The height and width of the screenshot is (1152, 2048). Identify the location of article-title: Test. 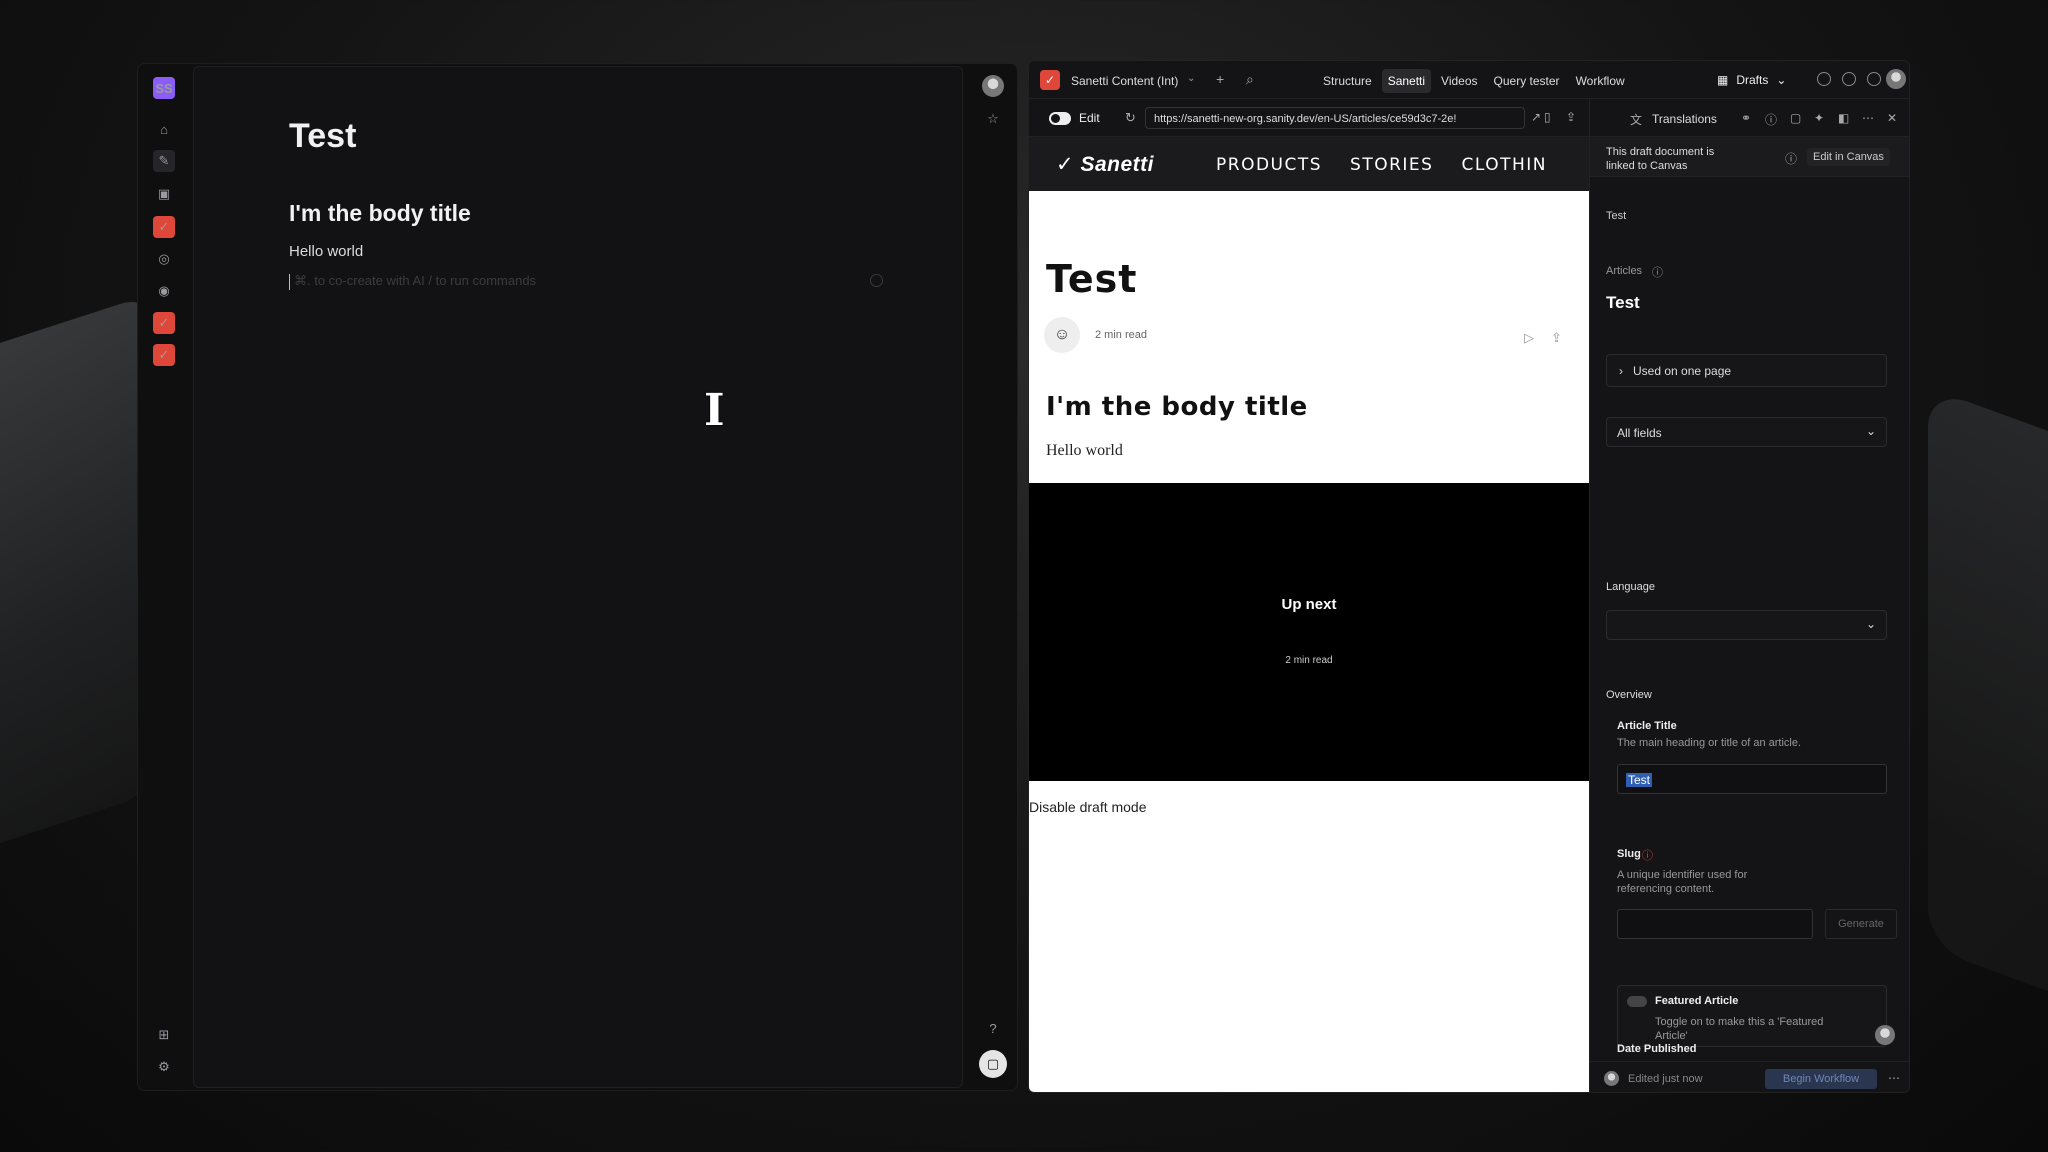
(1091, 279).